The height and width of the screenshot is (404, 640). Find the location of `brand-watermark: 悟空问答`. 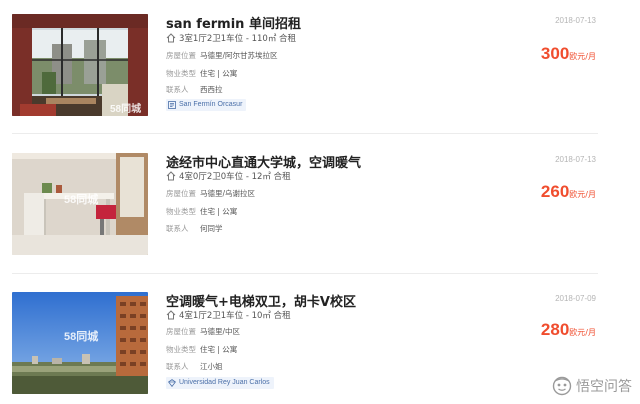

brand-watermark: 悟空问答 is located at coordinates (592, 386).